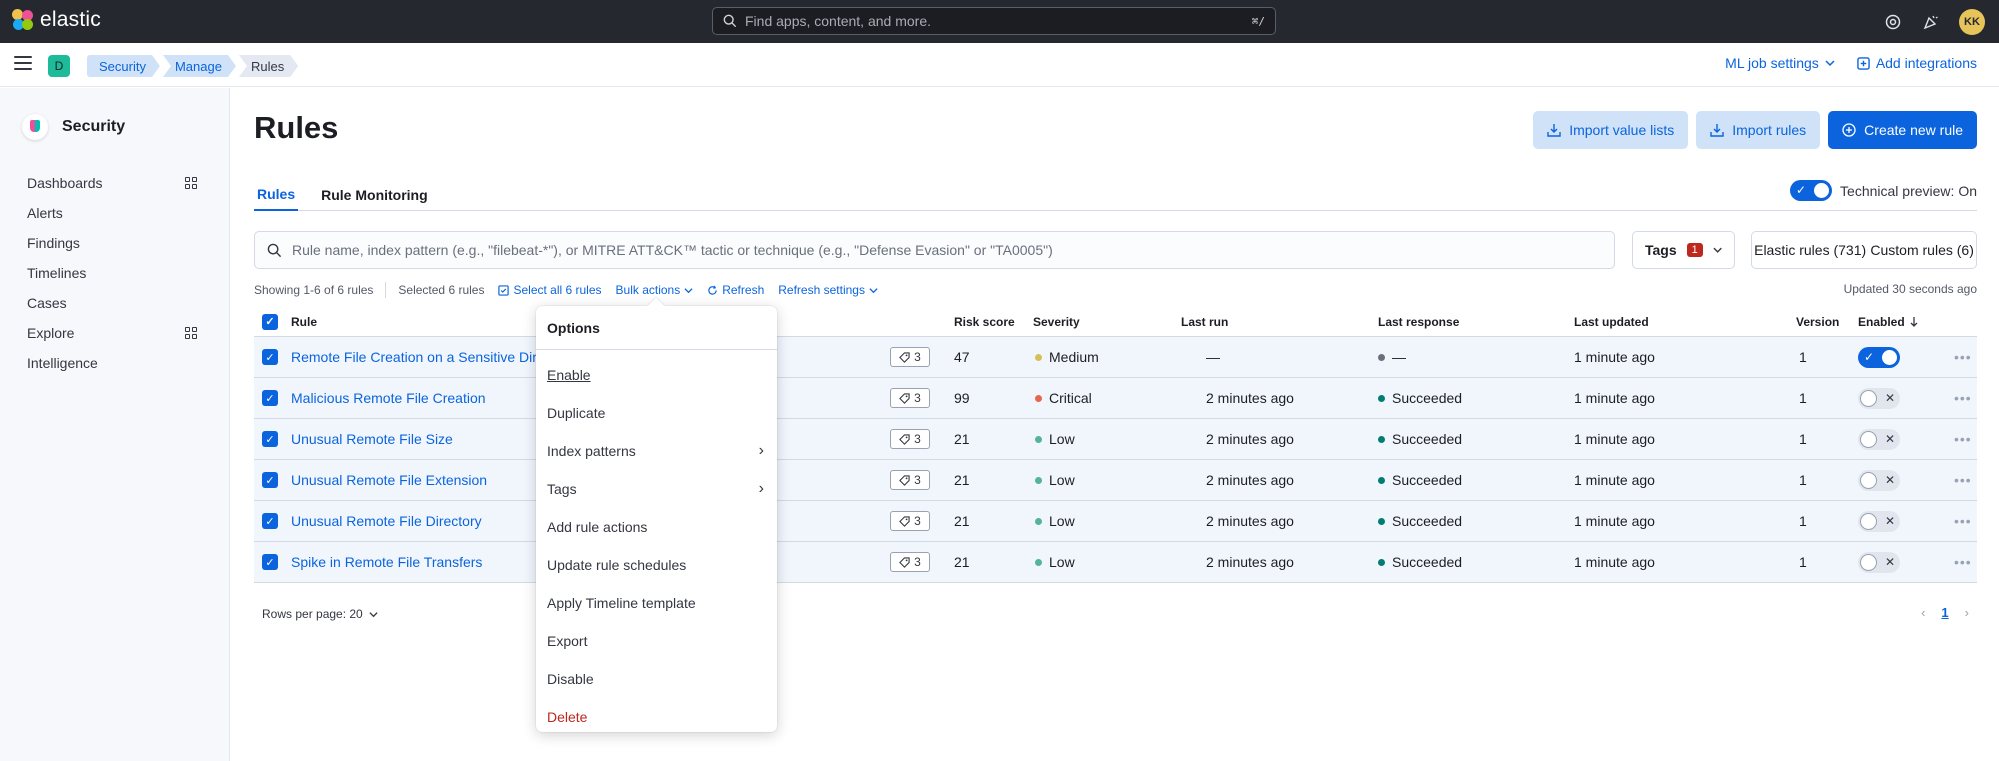  I want to click on column-enabled: Enabled, so click(1888, 321).